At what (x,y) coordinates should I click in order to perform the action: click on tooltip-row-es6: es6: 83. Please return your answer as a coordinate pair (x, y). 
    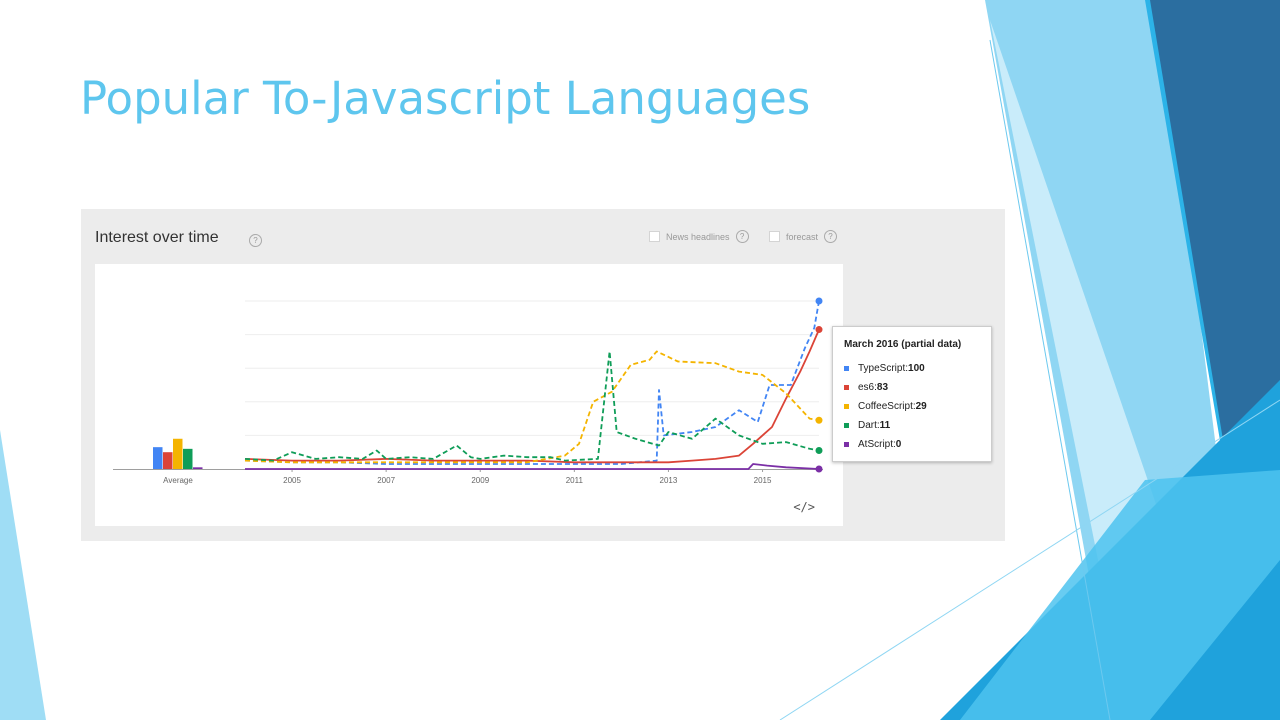
    Looking at the image, I should click on (866, 387).